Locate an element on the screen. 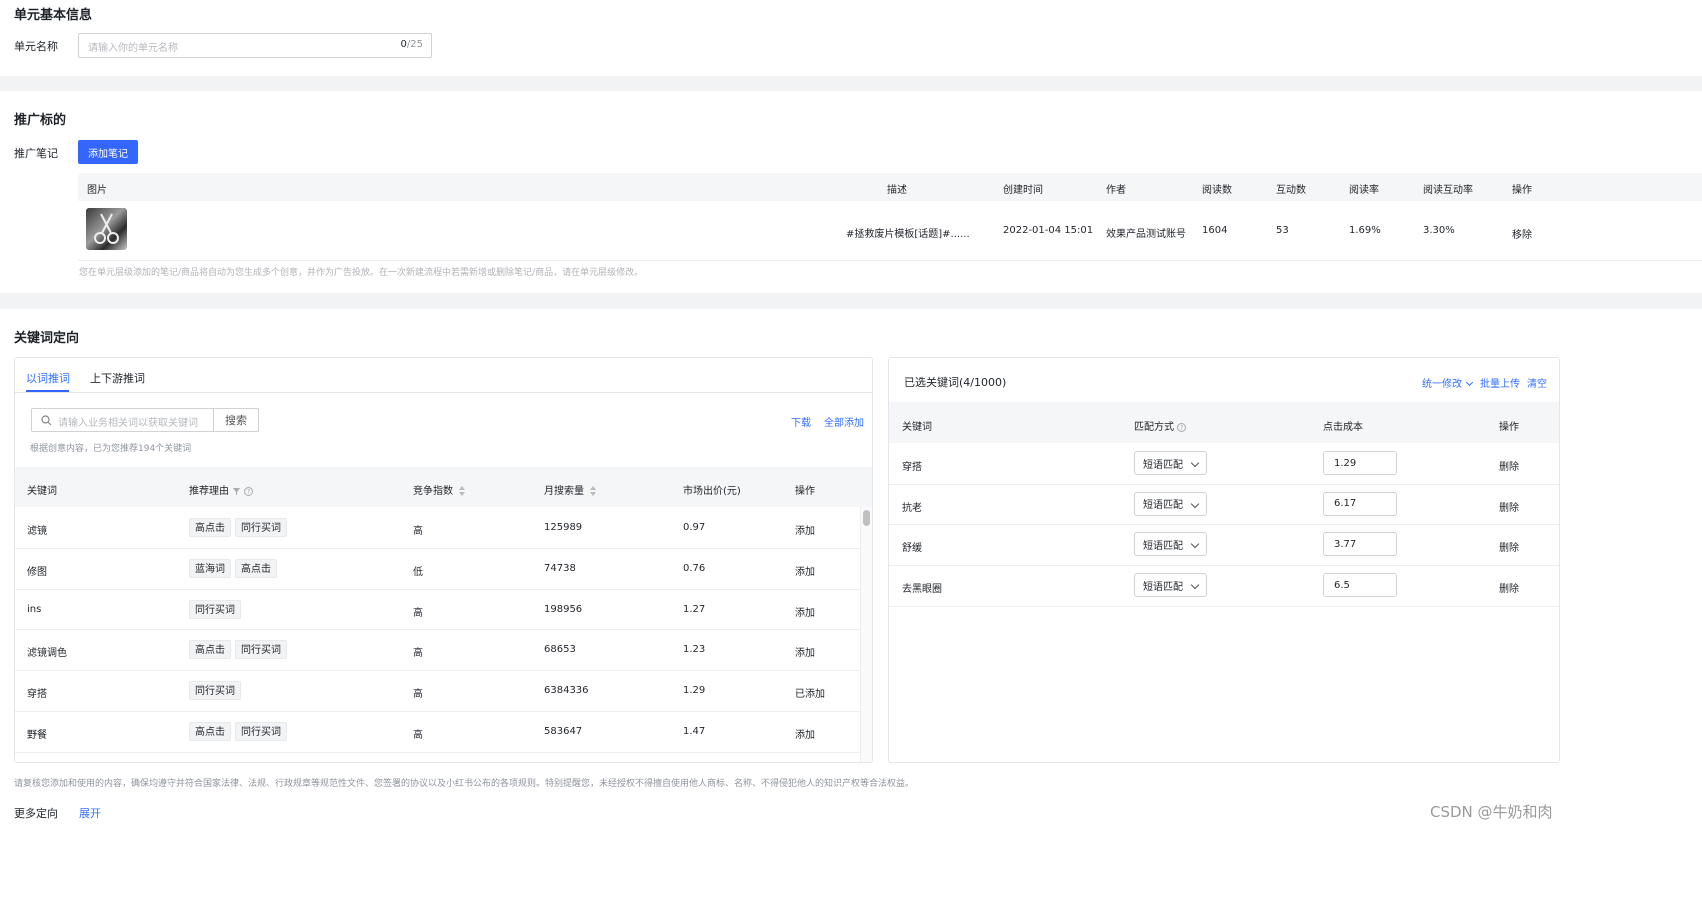  kw-cell-tags: 高点击 同行买词 is located at coordinates (240, 731).